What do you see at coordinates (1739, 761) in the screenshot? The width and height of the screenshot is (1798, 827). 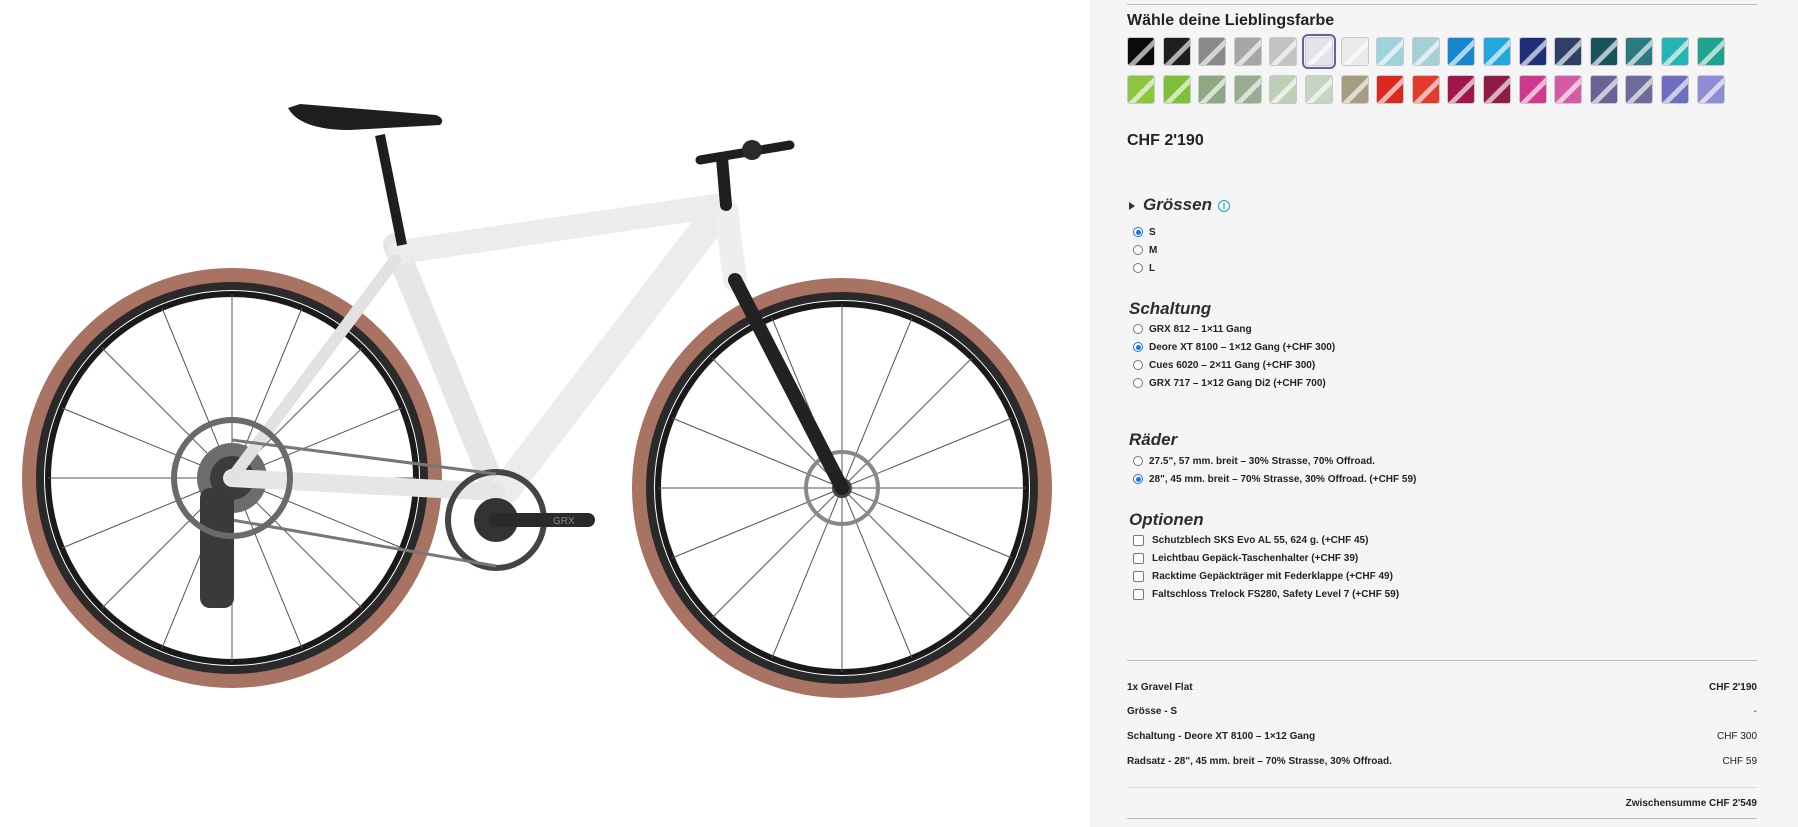 I see `summary-value: CHF 59` at bounding box center [1739, 761].